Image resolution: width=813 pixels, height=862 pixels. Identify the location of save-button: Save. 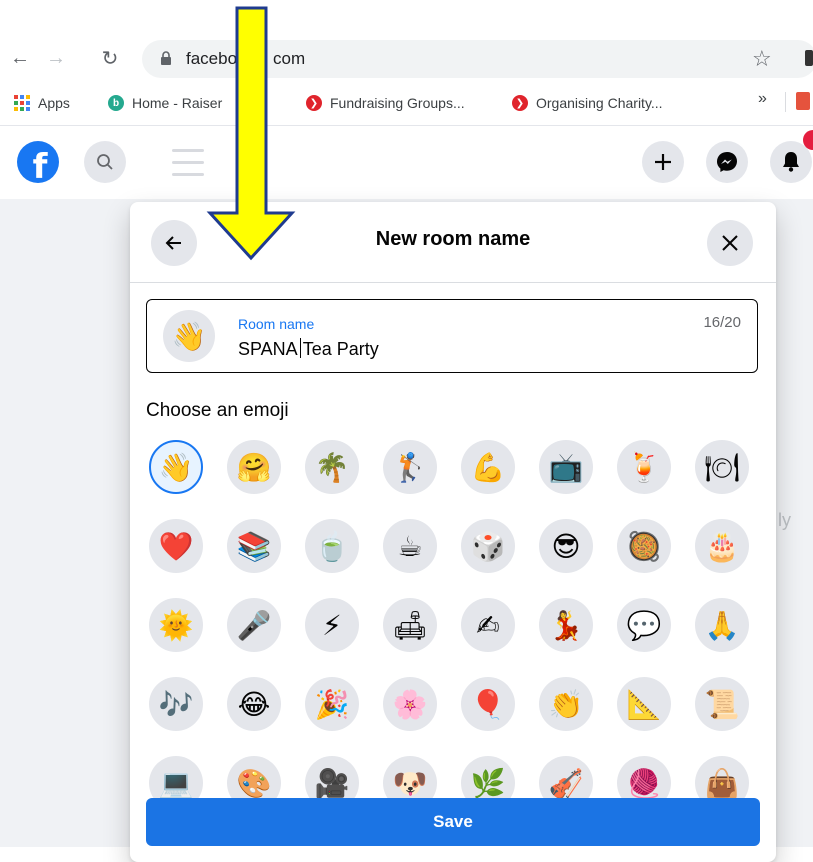
(453, 822).